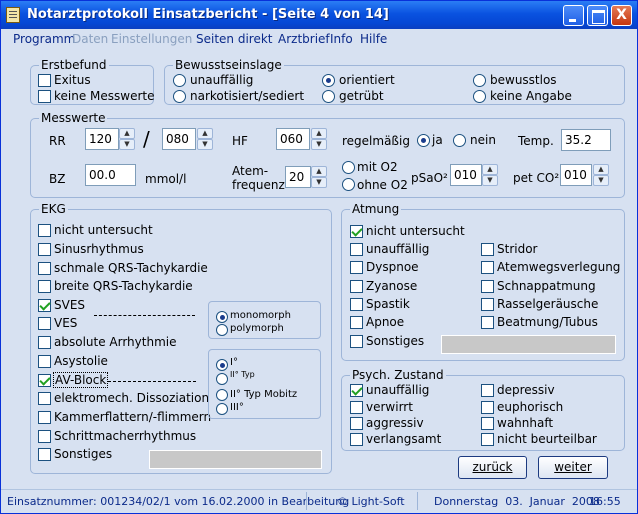  I want to click on close-button: X, so click(621, 15).